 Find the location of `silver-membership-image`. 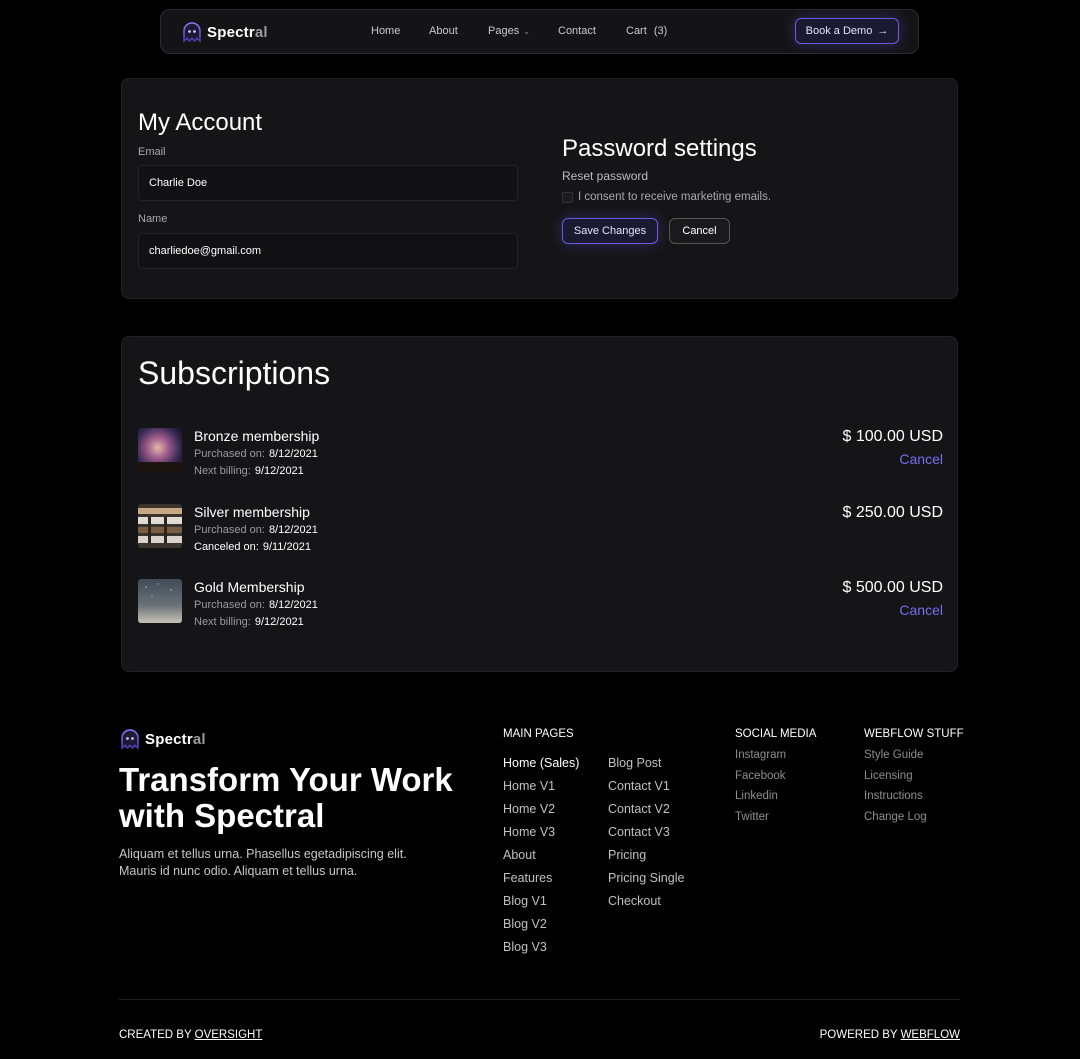

silver-membership-image is located at coordinates (160, 526).